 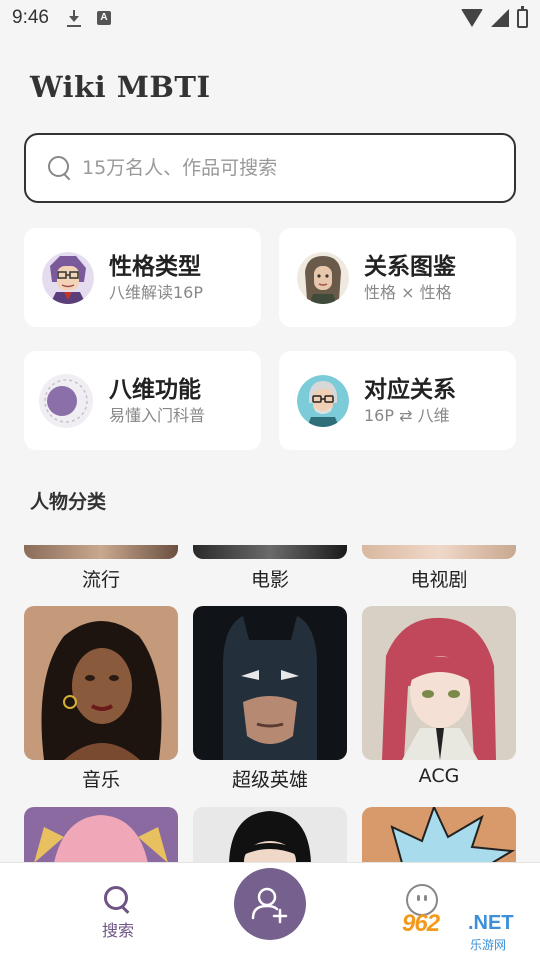 I want to click on watermark-cn: 乐游网, so click(x=488, y=945).